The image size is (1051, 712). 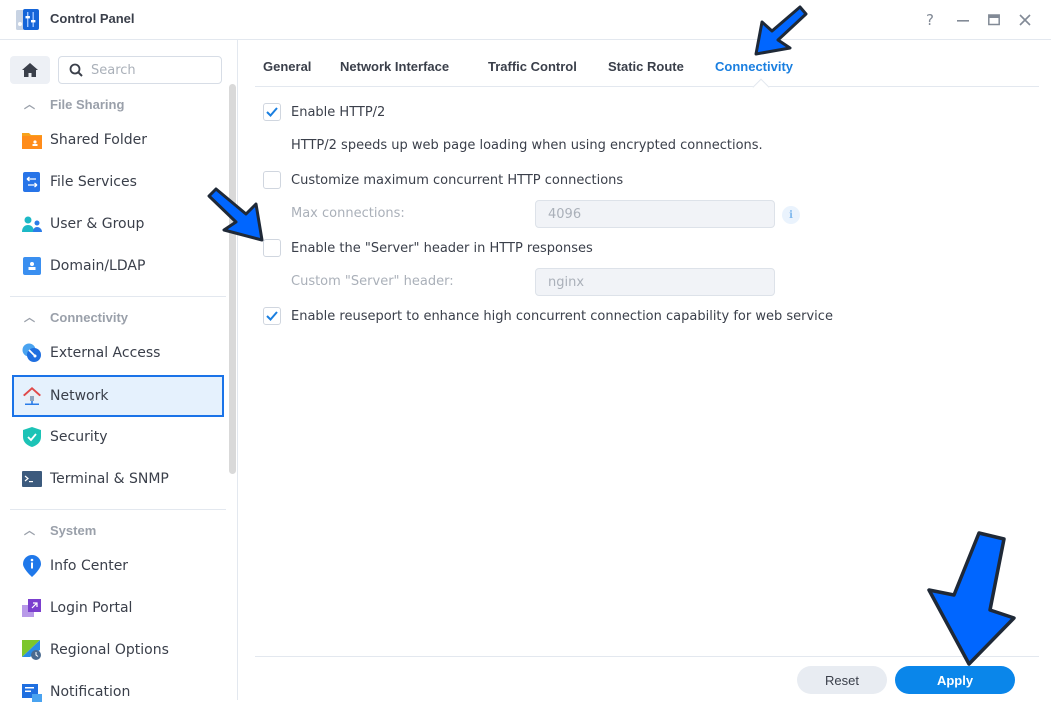 What do you see at coordinates (98, 266) in the screenshot?
I see `sidebar-item-label: Domain/LDAP` at bounding box center [98, 266].